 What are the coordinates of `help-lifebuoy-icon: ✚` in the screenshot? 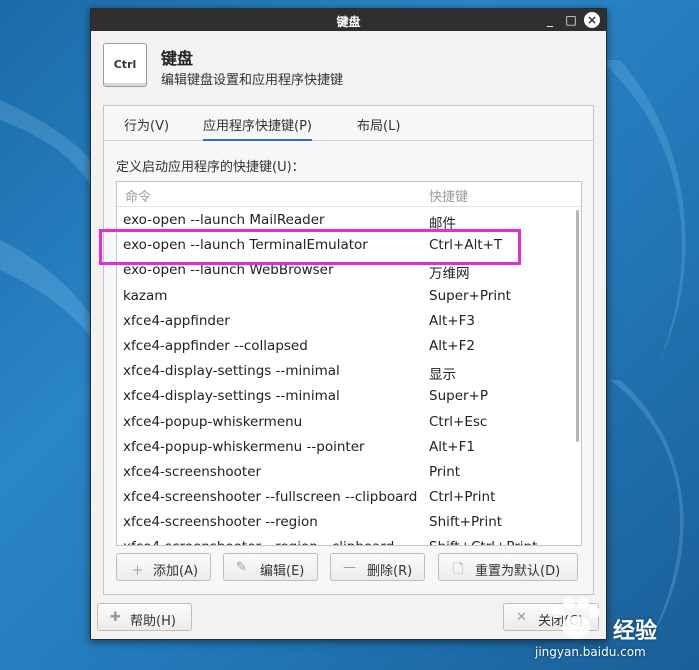 It's located at (115, 617).